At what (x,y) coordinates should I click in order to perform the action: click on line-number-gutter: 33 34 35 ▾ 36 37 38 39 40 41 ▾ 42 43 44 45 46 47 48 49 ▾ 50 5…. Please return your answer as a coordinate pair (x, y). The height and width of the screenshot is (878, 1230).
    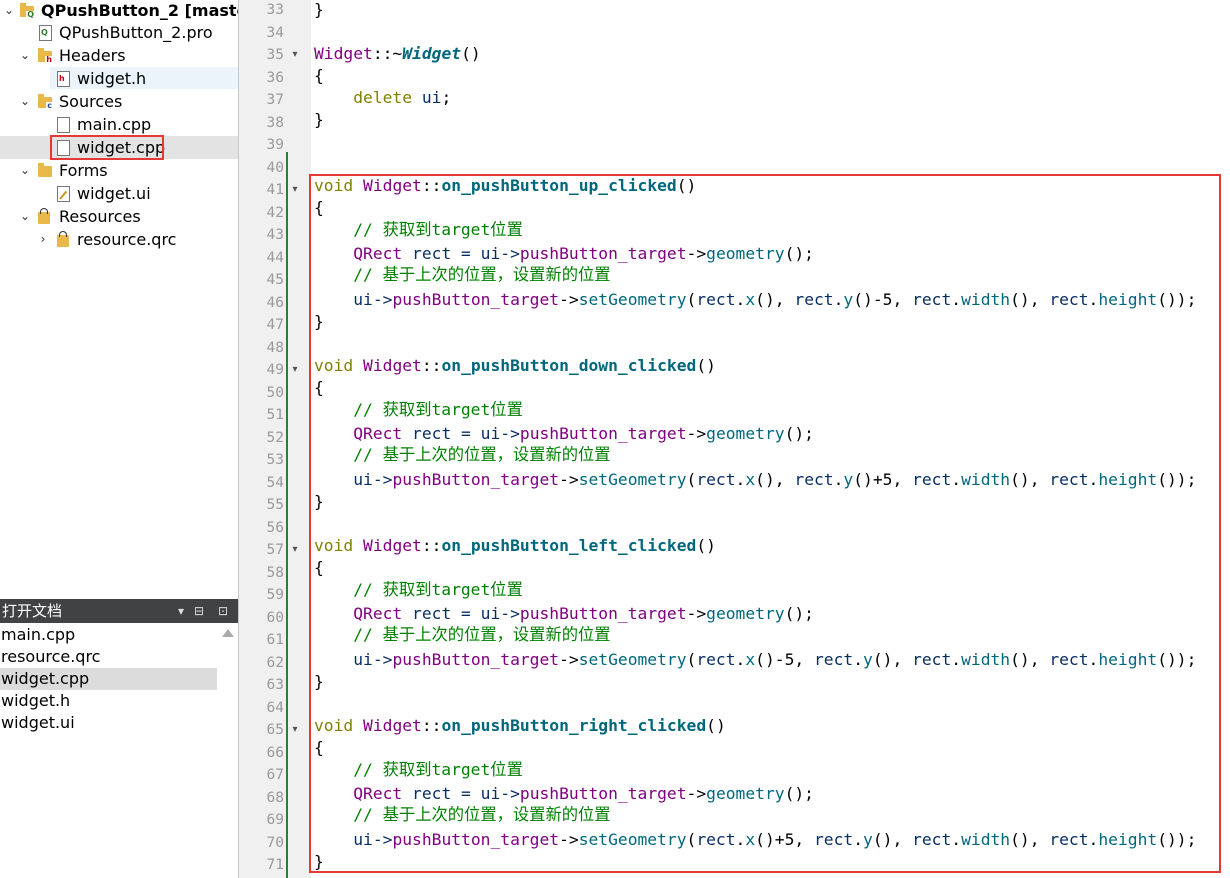
    Looking at the image, I should click on (275, 439).